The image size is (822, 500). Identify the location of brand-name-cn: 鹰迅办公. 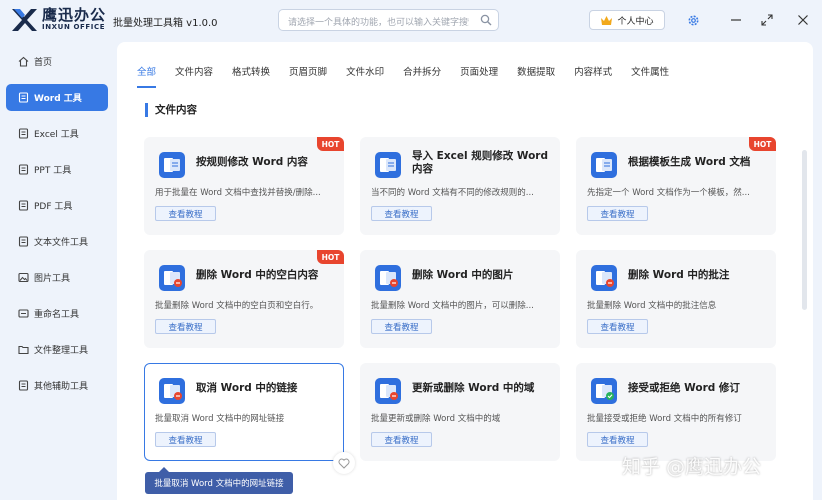
(74, 15).